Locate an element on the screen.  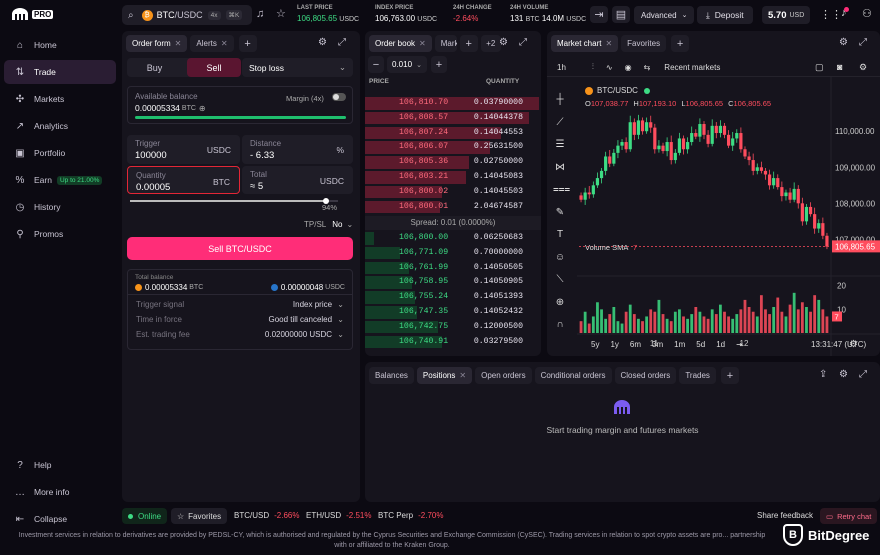
ticker-eth-usd: ETH/USD -2.51% is located at coordinates (338, 515).